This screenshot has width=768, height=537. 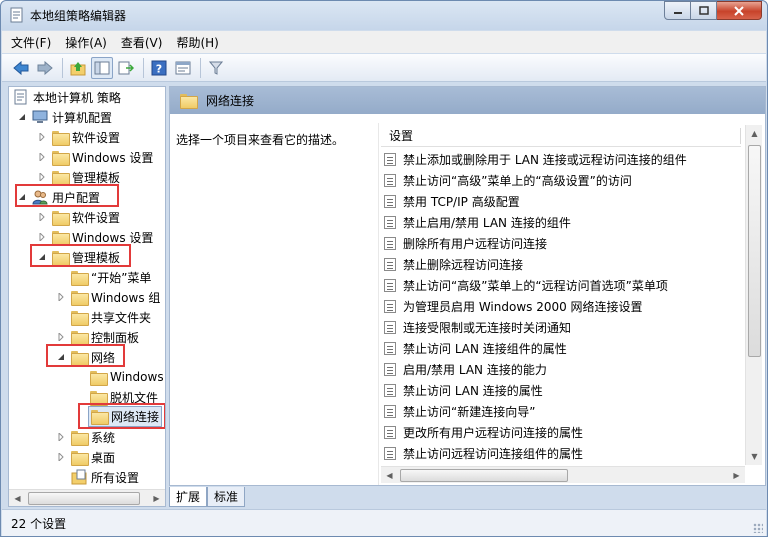 What do you see at coordinates (452, 201) in the screenshot?
I see `policy-item: 禁用 TCP/IP 高级配置` at bounding box center [452, 201].